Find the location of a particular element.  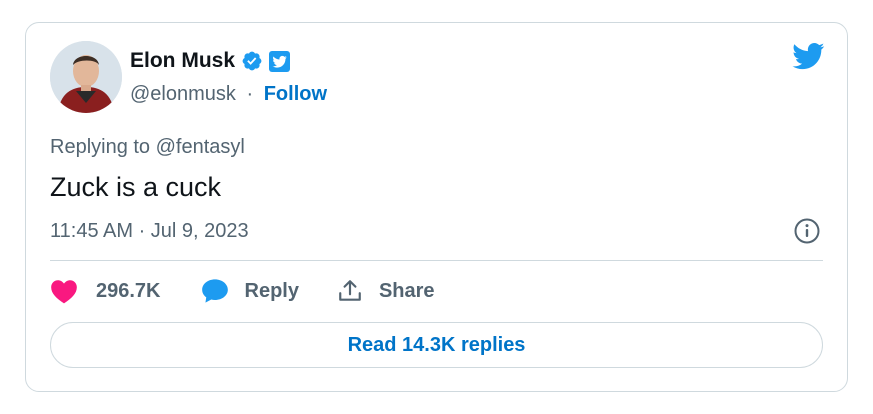

like-count: 296.7K is located at coordinates (128, 290).